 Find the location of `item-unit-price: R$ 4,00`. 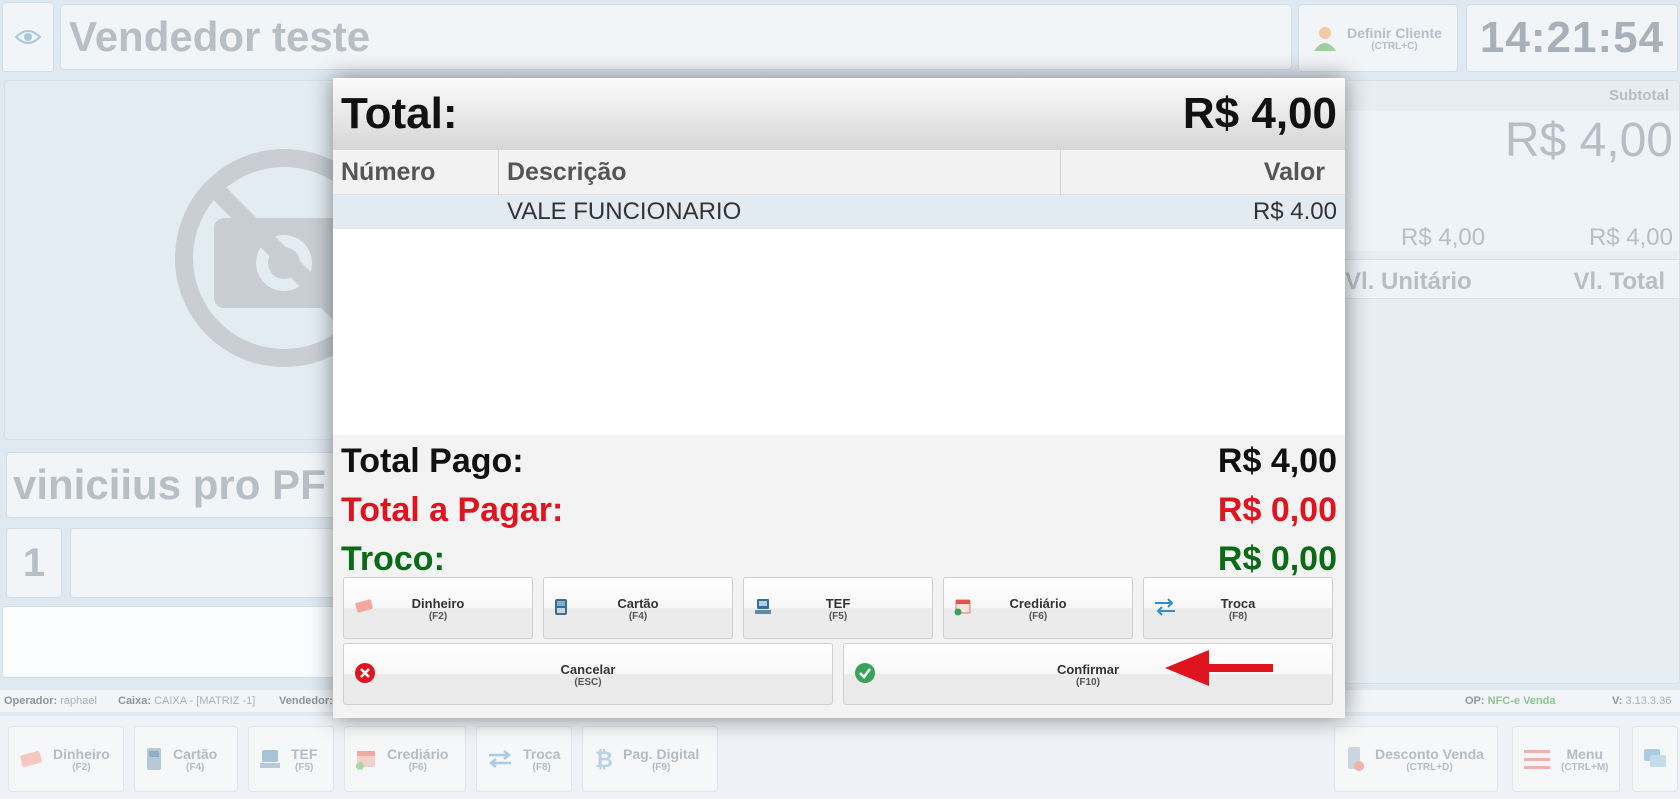

item-unit-price: R$ 4,00 is located at coordinates (1443, 237).